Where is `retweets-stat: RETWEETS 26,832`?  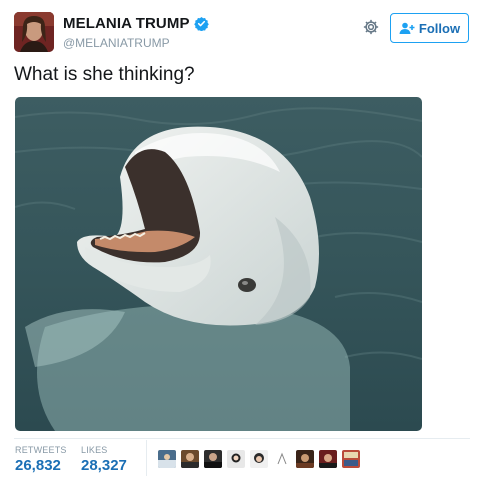
retweets-stat: RETWEETS 26,832 is located at coordinates (41, 459).